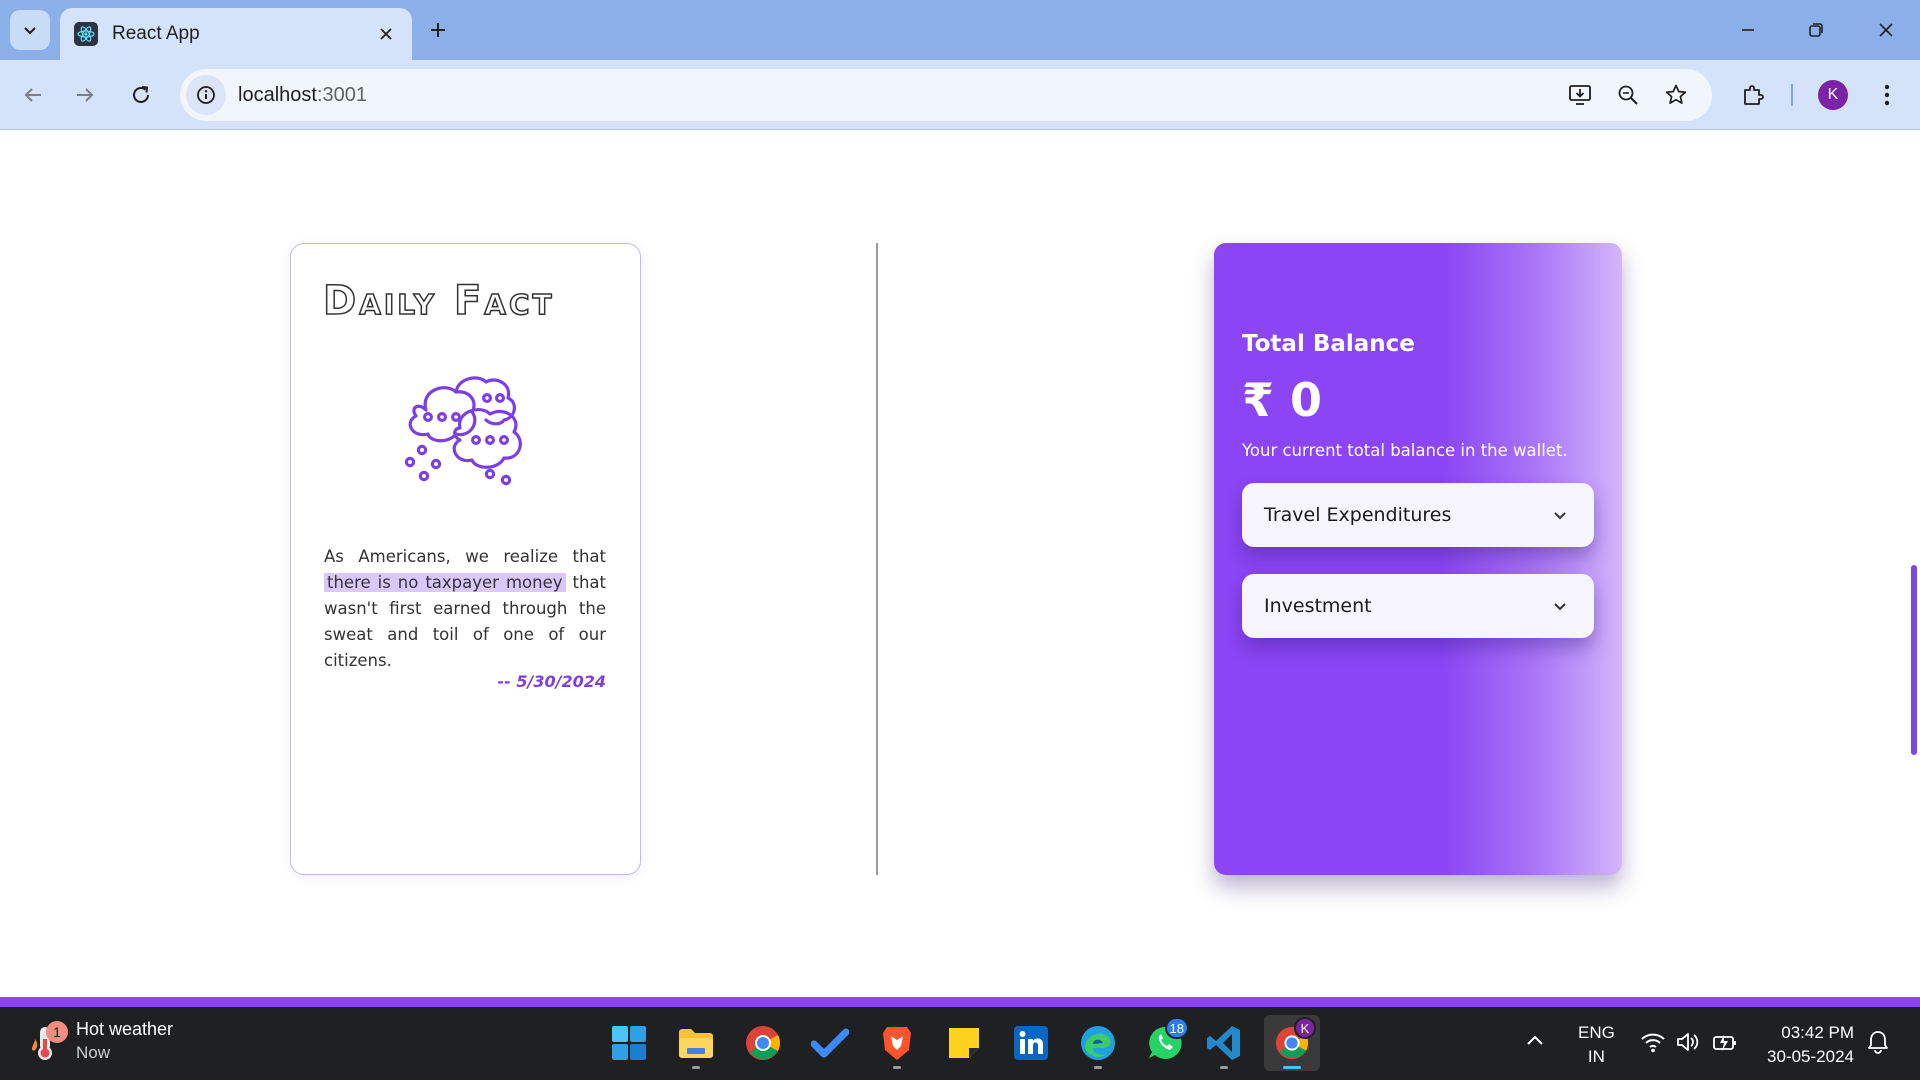  Describe the element at coordinates (1596, 1032) in the screenshot. I see `language-code: ENG` at that location.